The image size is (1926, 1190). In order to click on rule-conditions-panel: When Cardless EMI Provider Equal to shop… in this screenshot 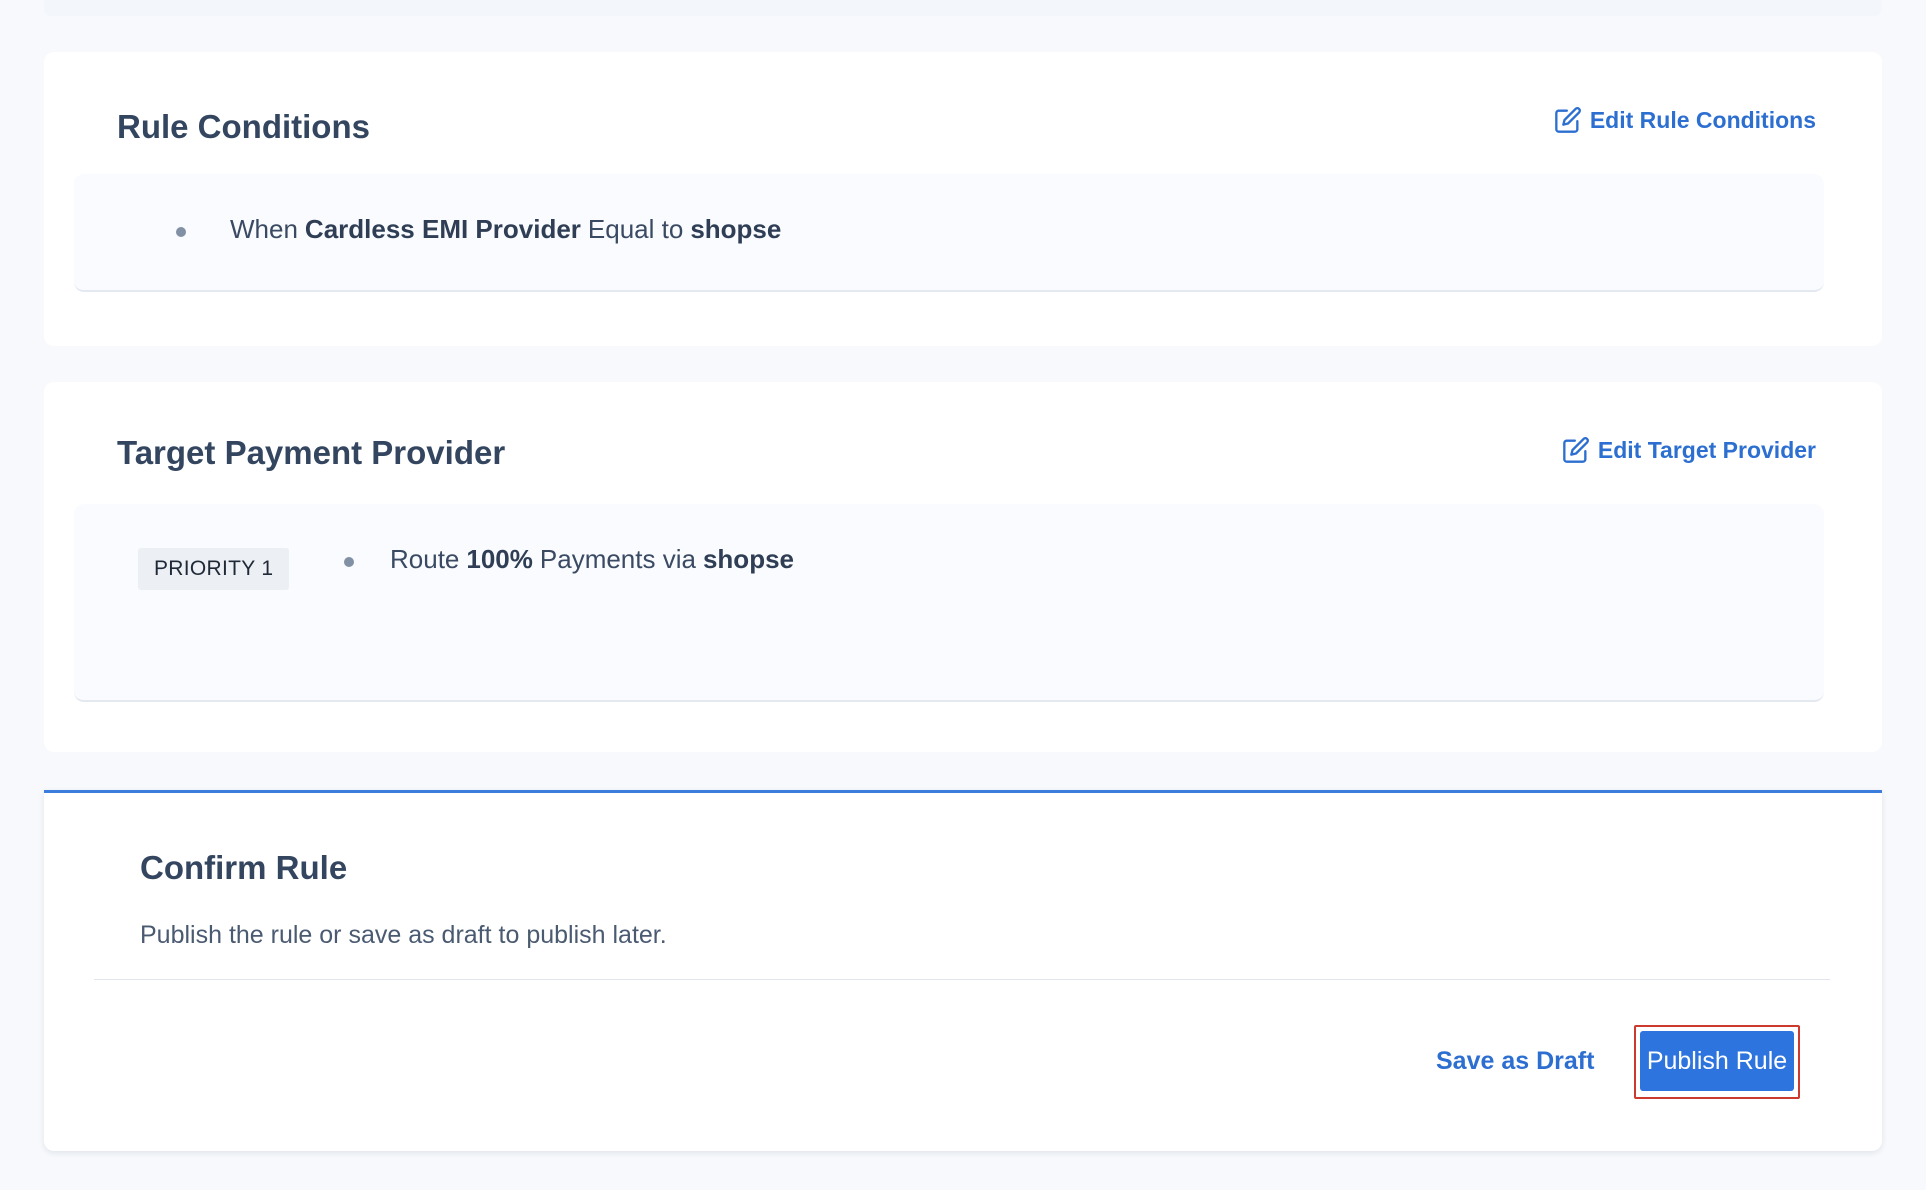, I will do `click(949, 233)`.